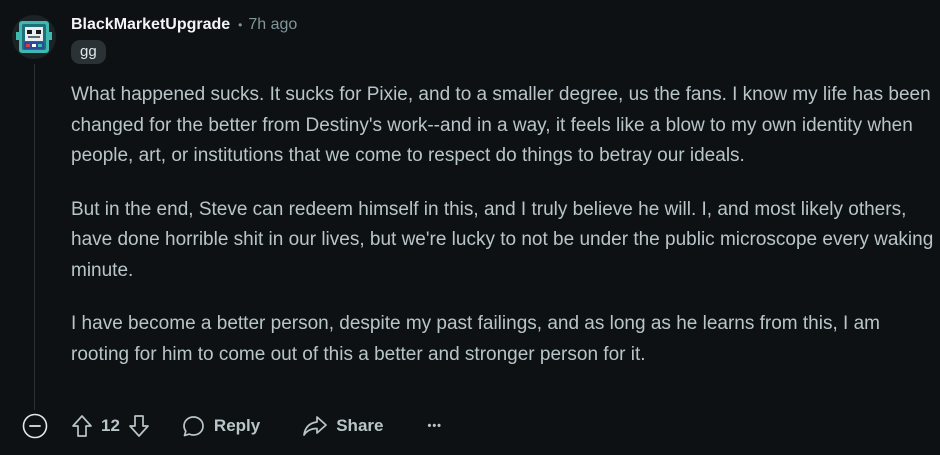 This screenshot has width=940, height=455. I want to click on upvote-arrow-icon, so click(82, 426).